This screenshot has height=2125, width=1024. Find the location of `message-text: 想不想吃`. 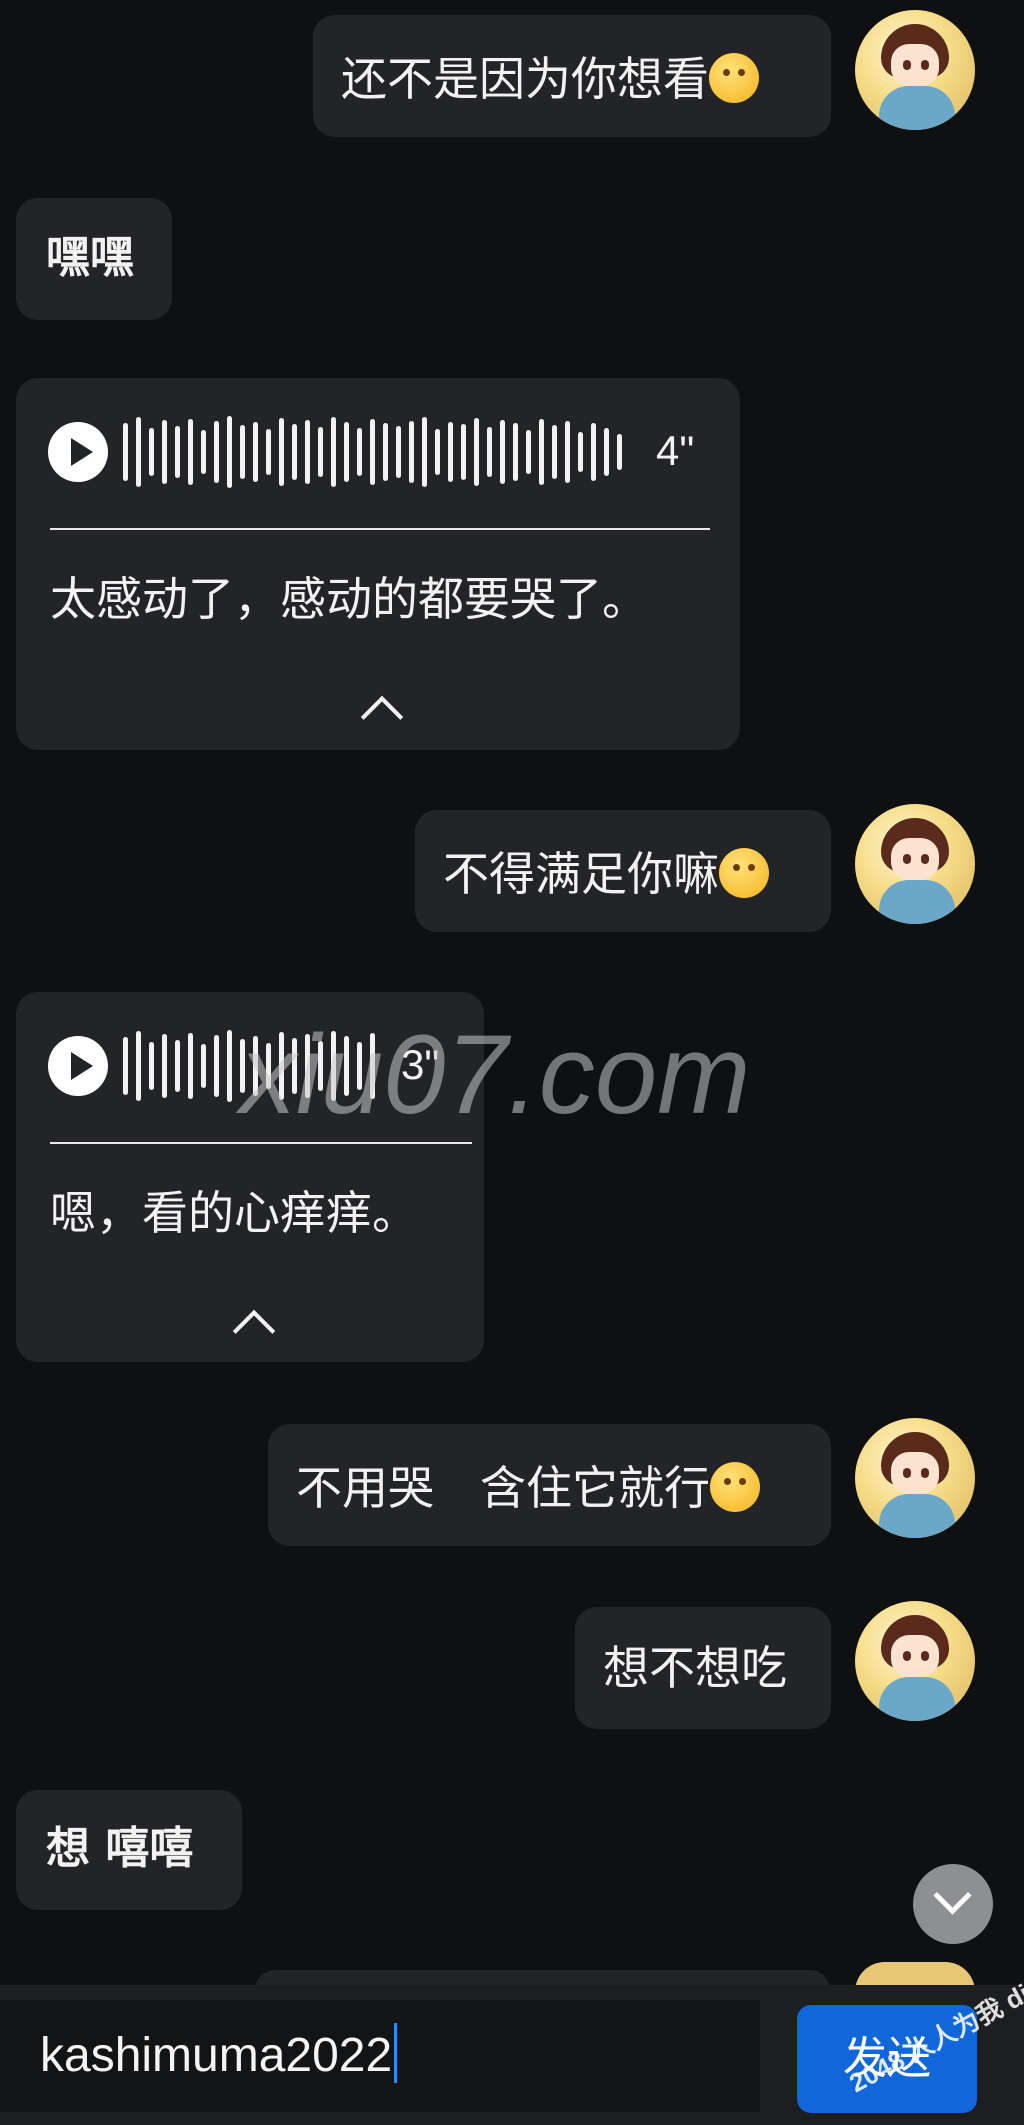

message-text: 想不想吃 is located at coordinates (695, 1668).